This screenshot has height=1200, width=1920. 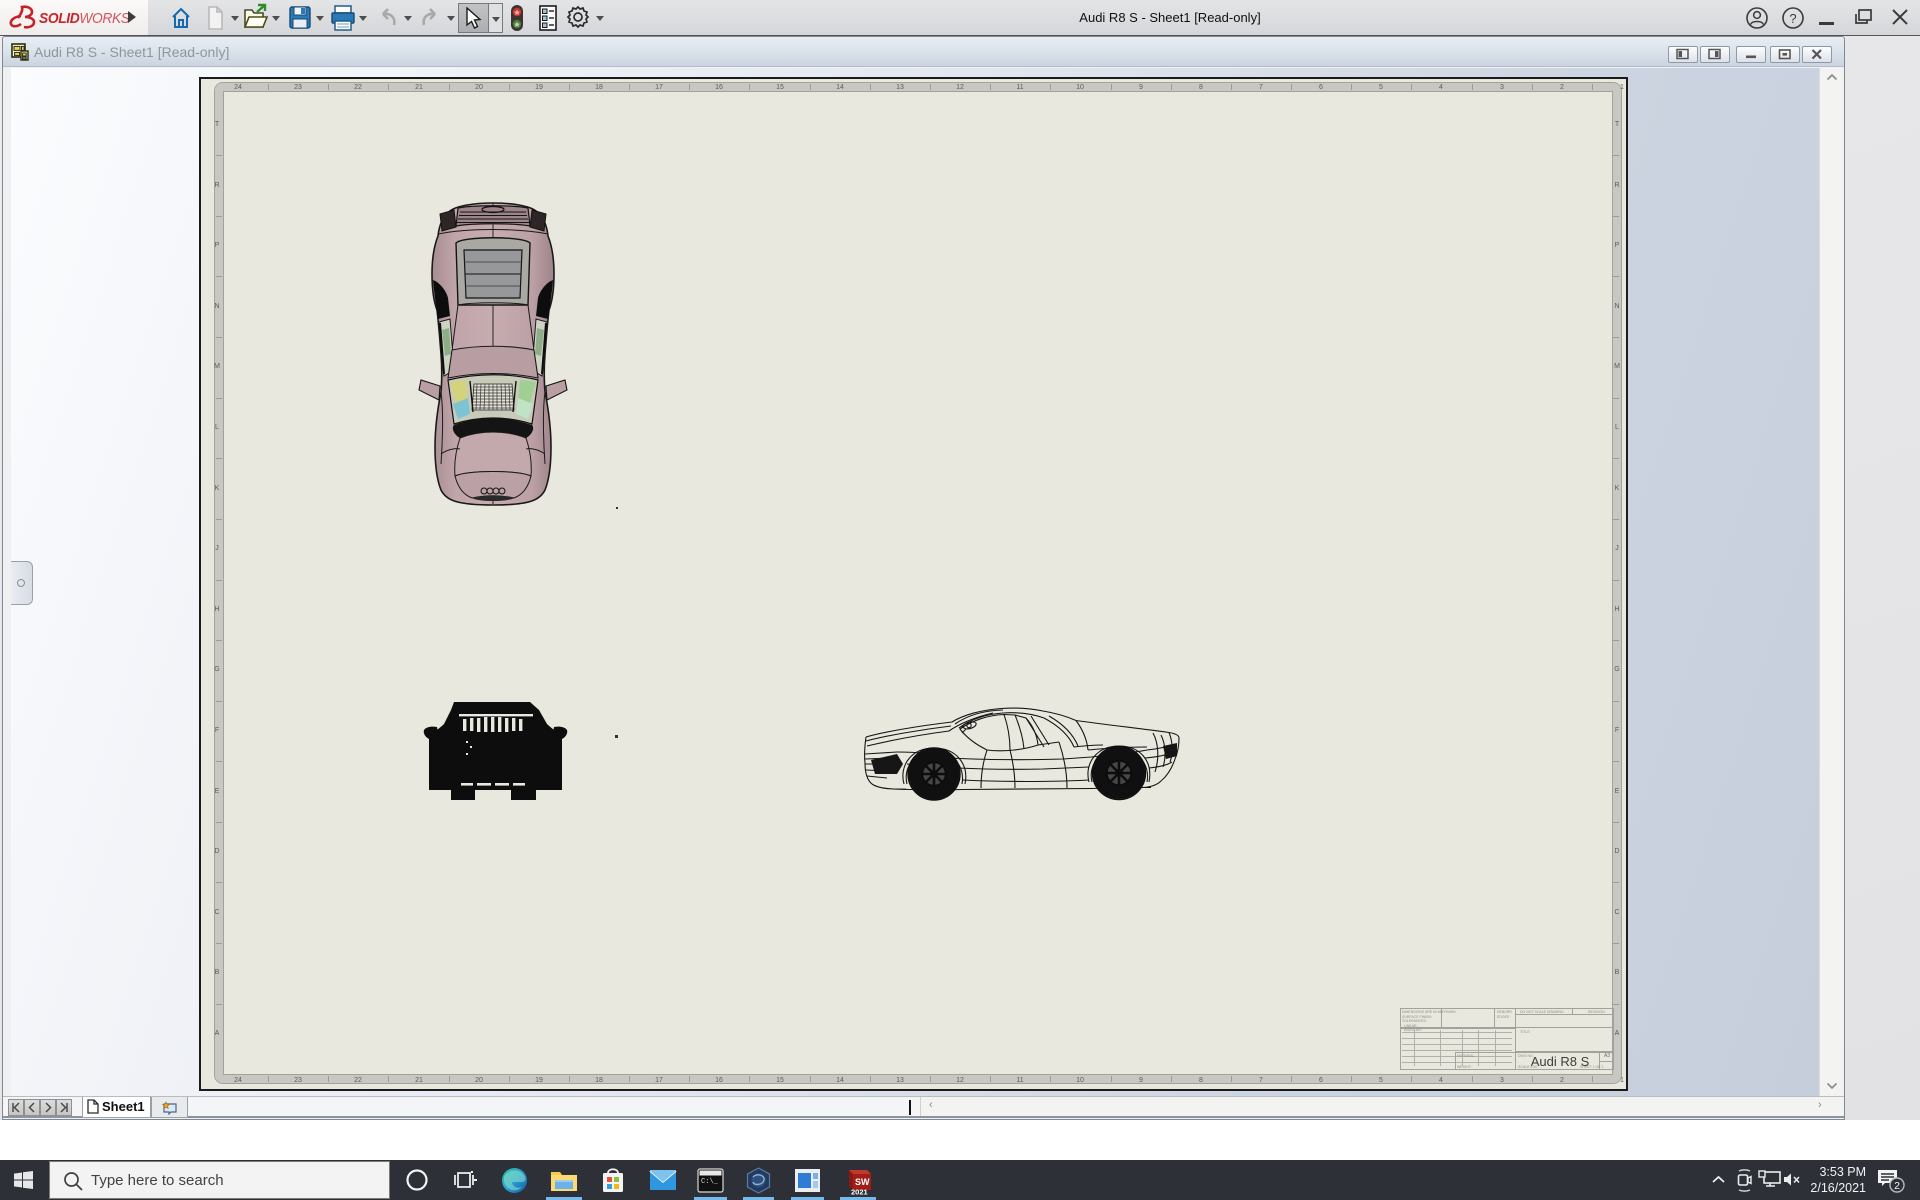 I want to click on svg-text: SW, so click(x=862, y=1182).